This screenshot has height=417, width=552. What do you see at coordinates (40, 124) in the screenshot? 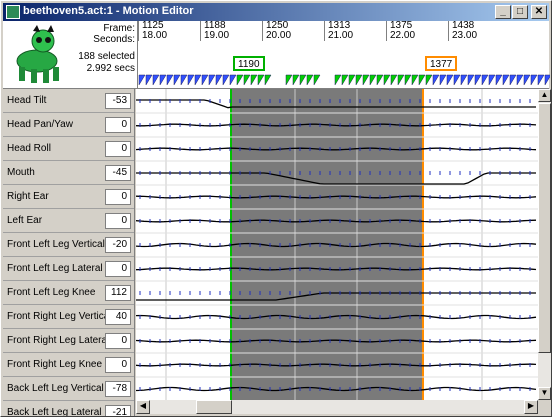
I see `joint-name: Head Pan/Yaw` at bounding box center [40, 124].